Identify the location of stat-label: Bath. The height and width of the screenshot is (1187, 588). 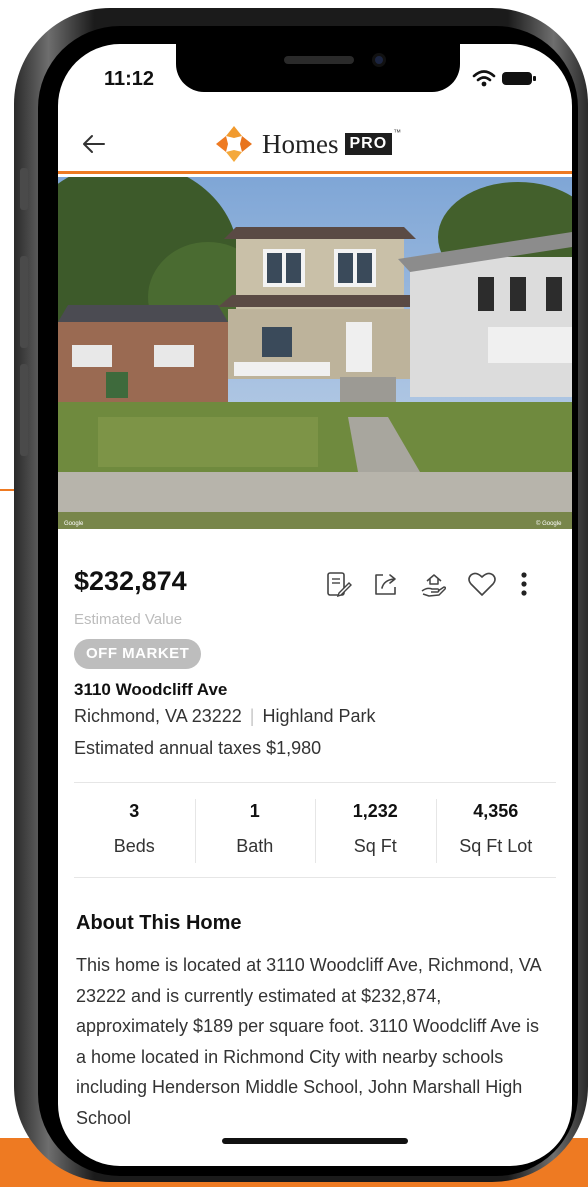
(255, 846).